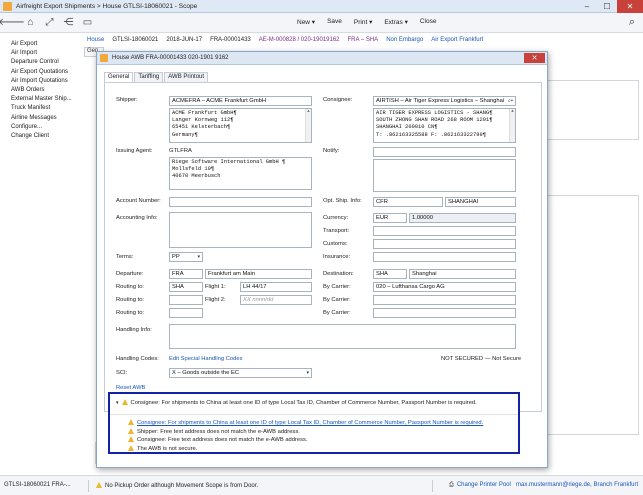 This screenshot has width=643, height=495. I want to click on dialog-close-button: ✕, so click(534, 58).